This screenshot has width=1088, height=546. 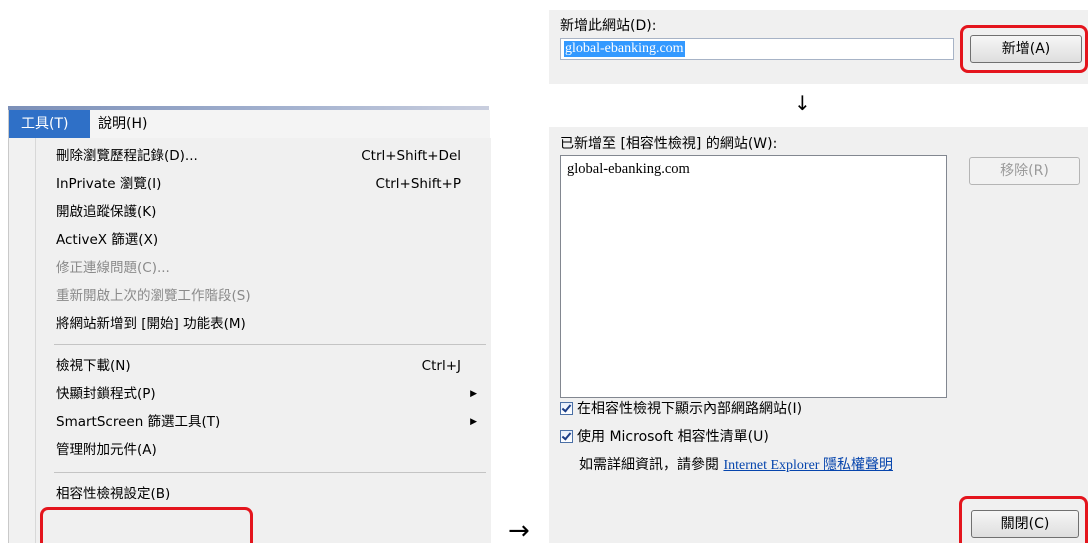 What do you see at coordinates (628, 169) in the screenshot?
I see `list-item: global-ebanking.com` at bounding box center [628, 169].